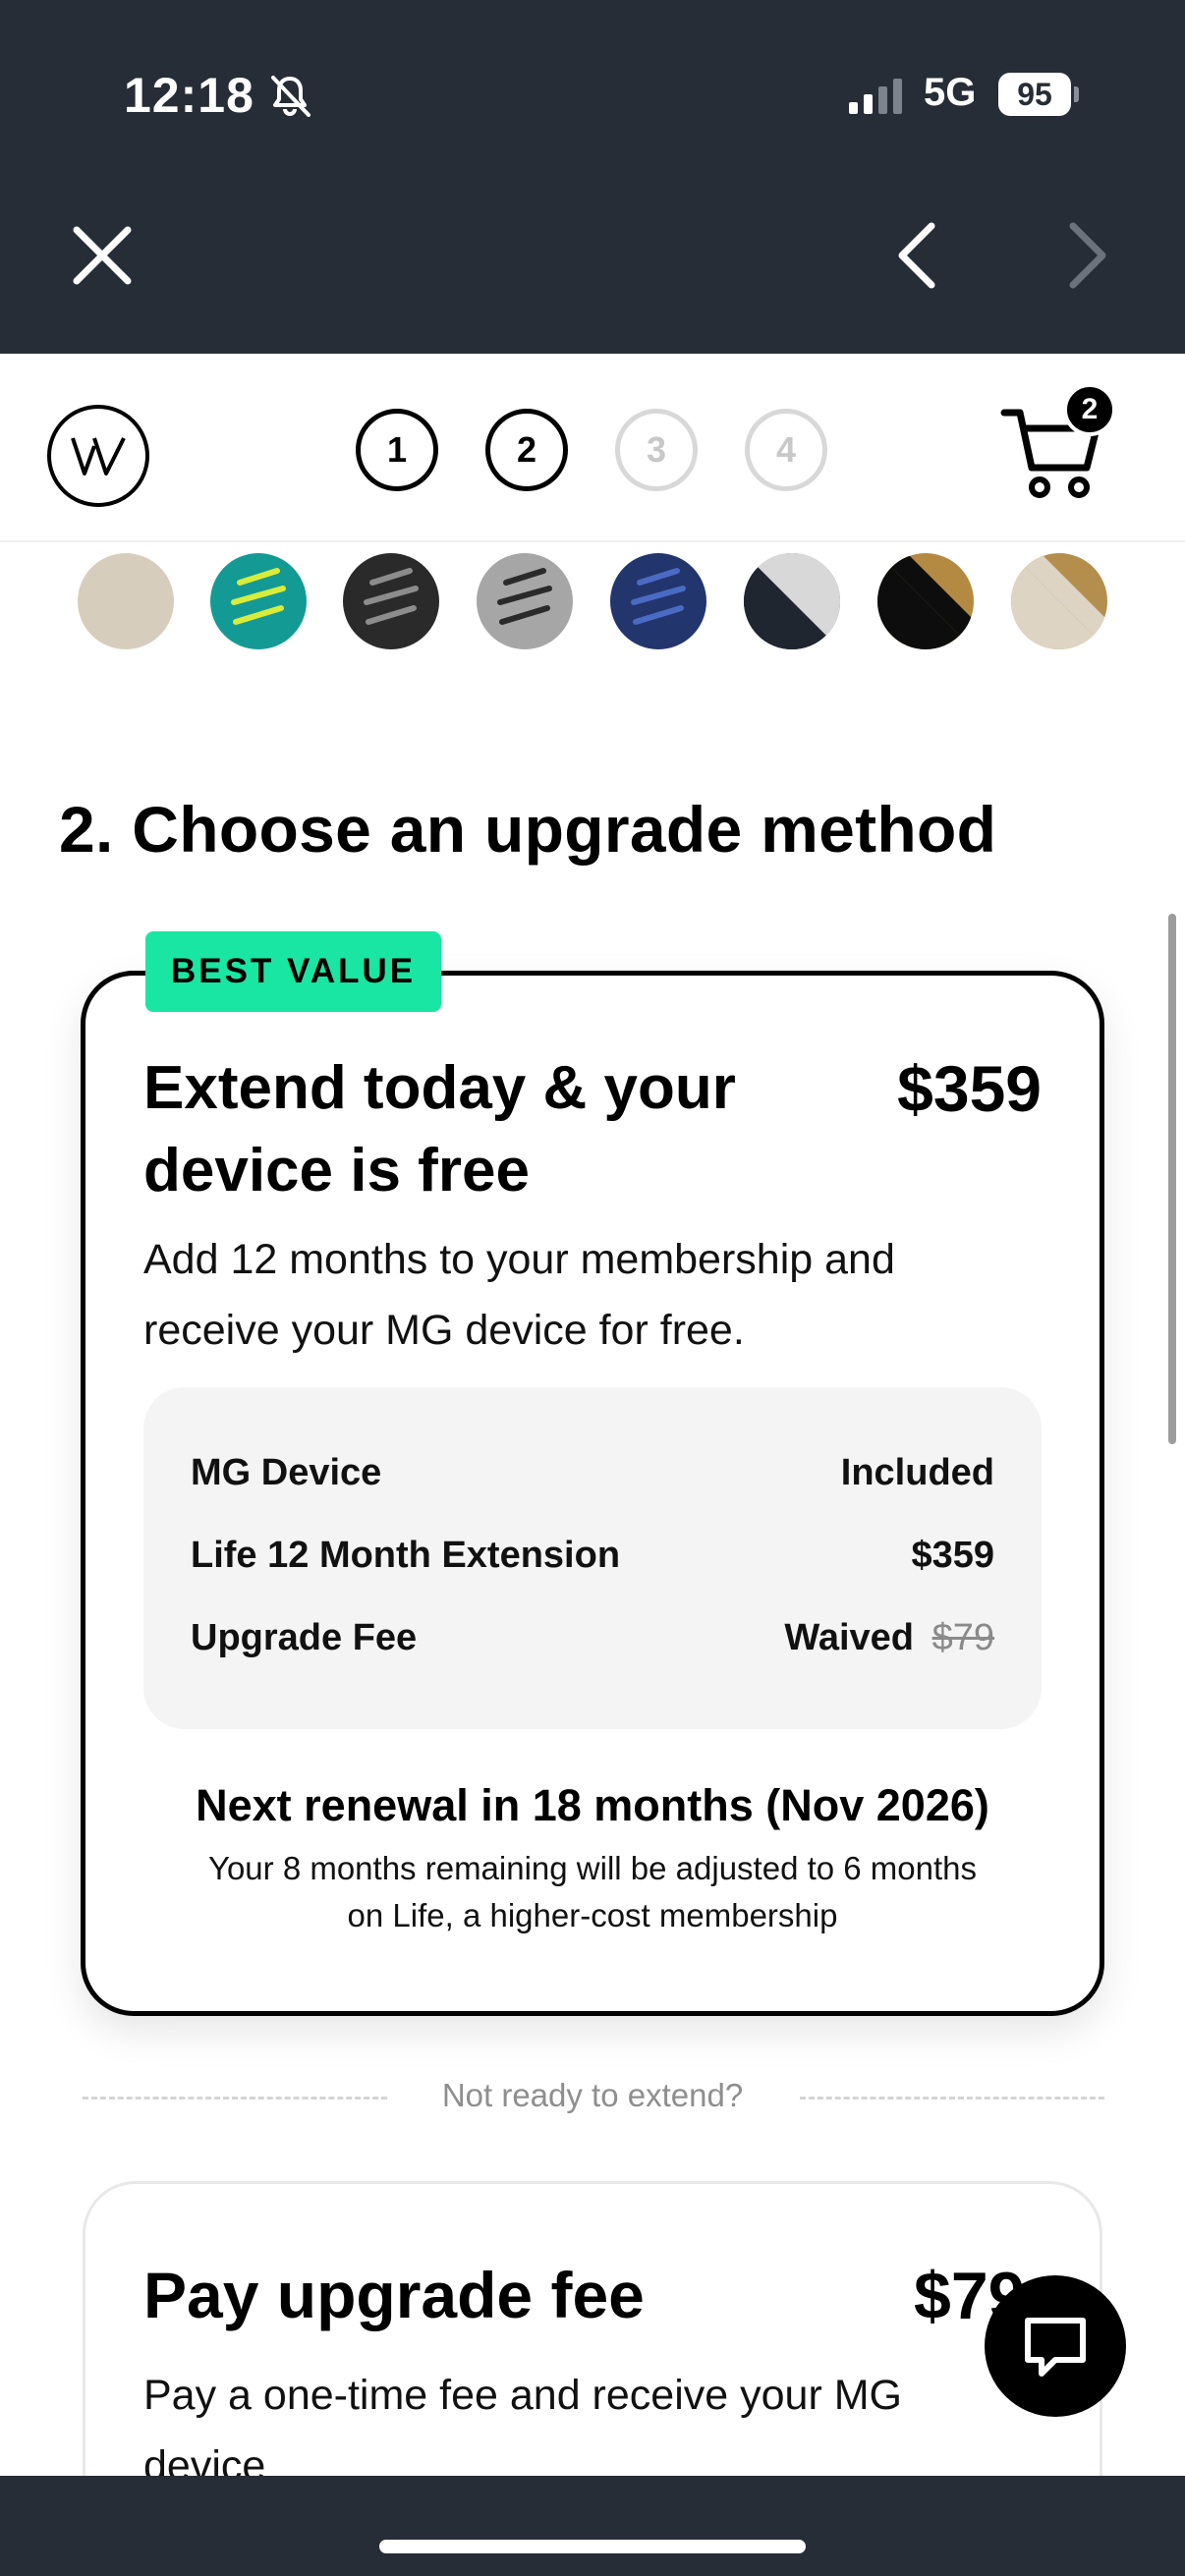 Image resolution: width=1185 pixels, height=2576 pixels. I want to click on bell-slash-icon, so click(290, 96).